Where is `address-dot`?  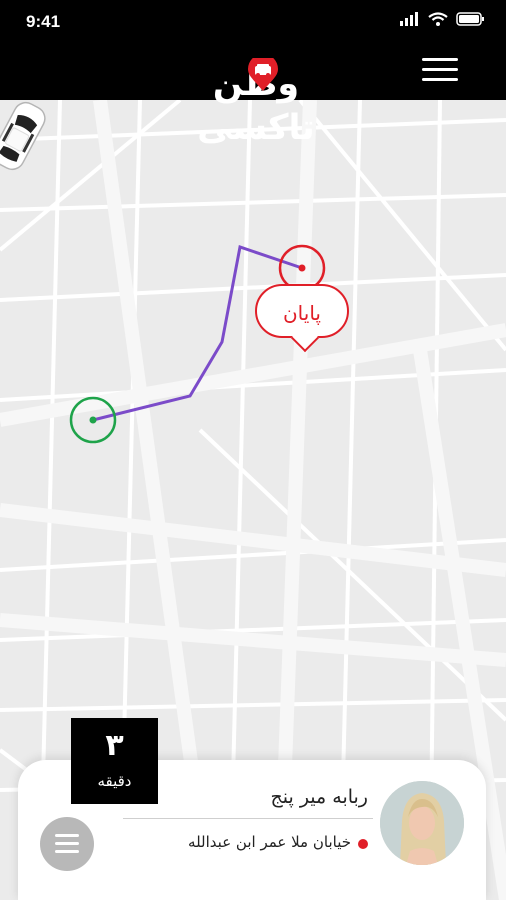
address-dot is located at coordinates (363, 844).